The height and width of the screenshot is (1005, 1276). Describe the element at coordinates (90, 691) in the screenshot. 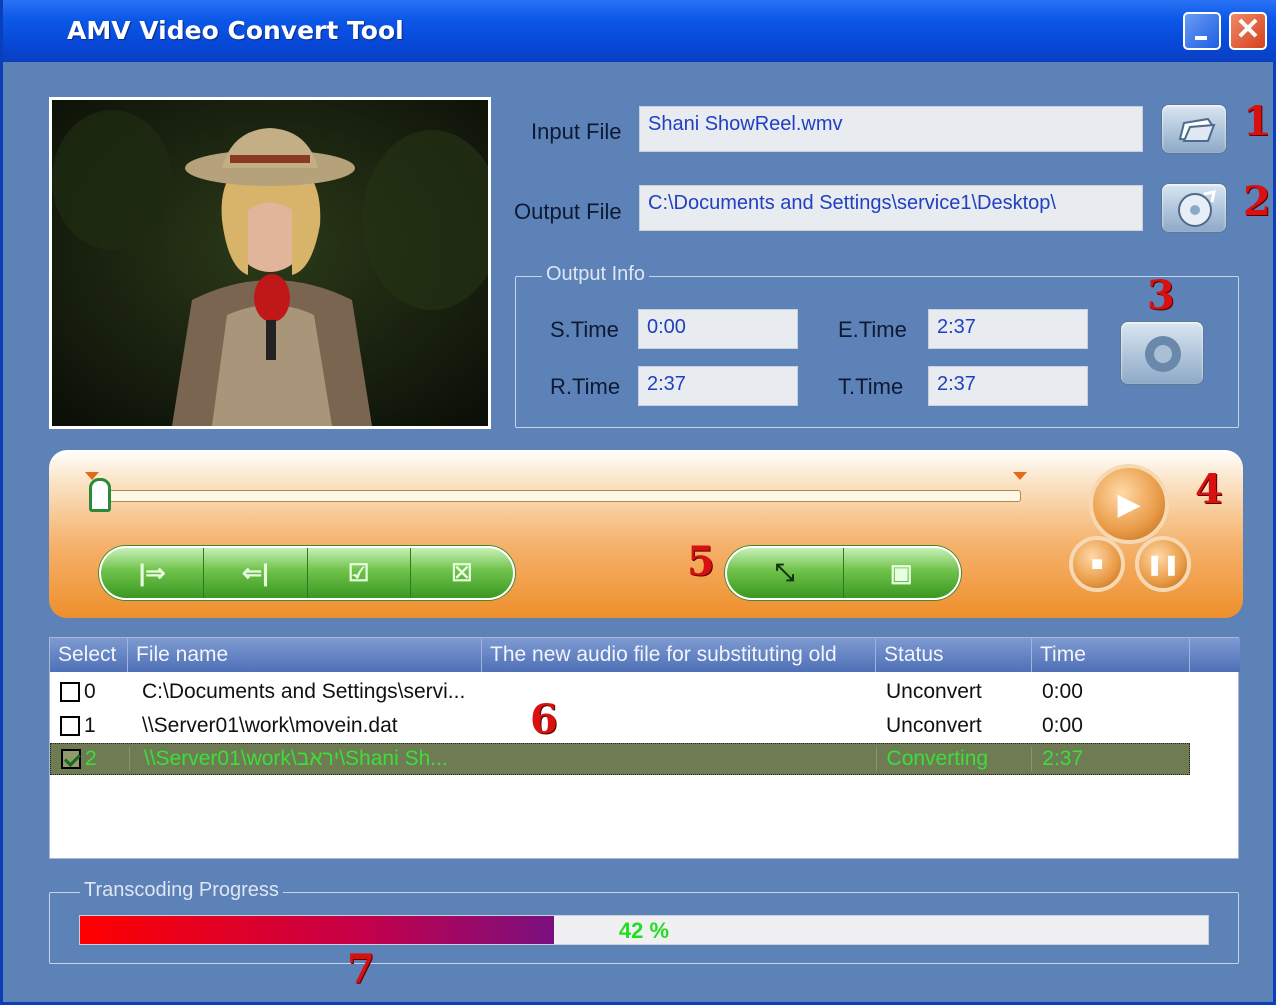

I see `row-index: 0` at that location.